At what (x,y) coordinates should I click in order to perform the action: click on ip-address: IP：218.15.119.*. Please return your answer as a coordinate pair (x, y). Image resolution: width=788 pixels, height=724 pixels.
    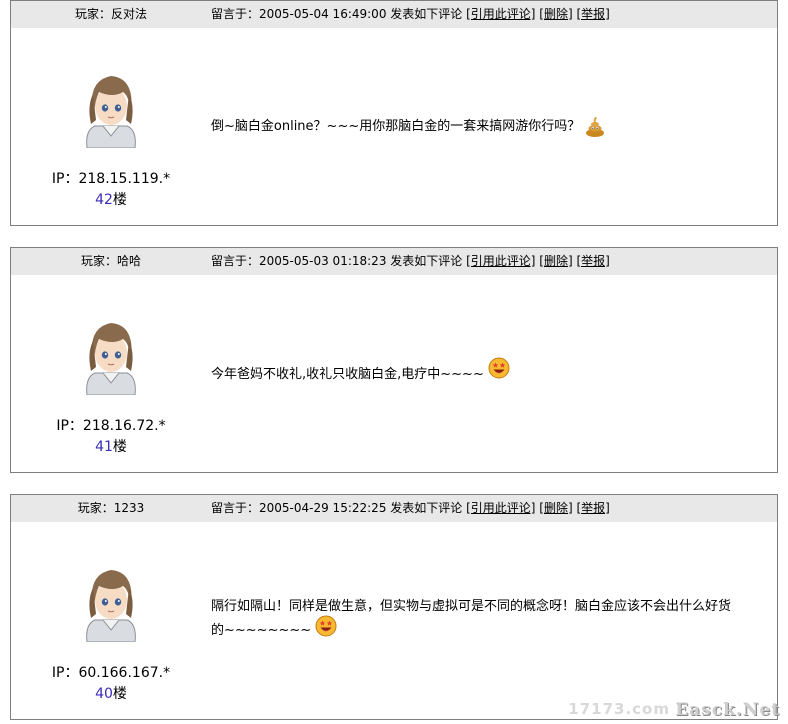
    Looking at the image, I should click on (111, 179).